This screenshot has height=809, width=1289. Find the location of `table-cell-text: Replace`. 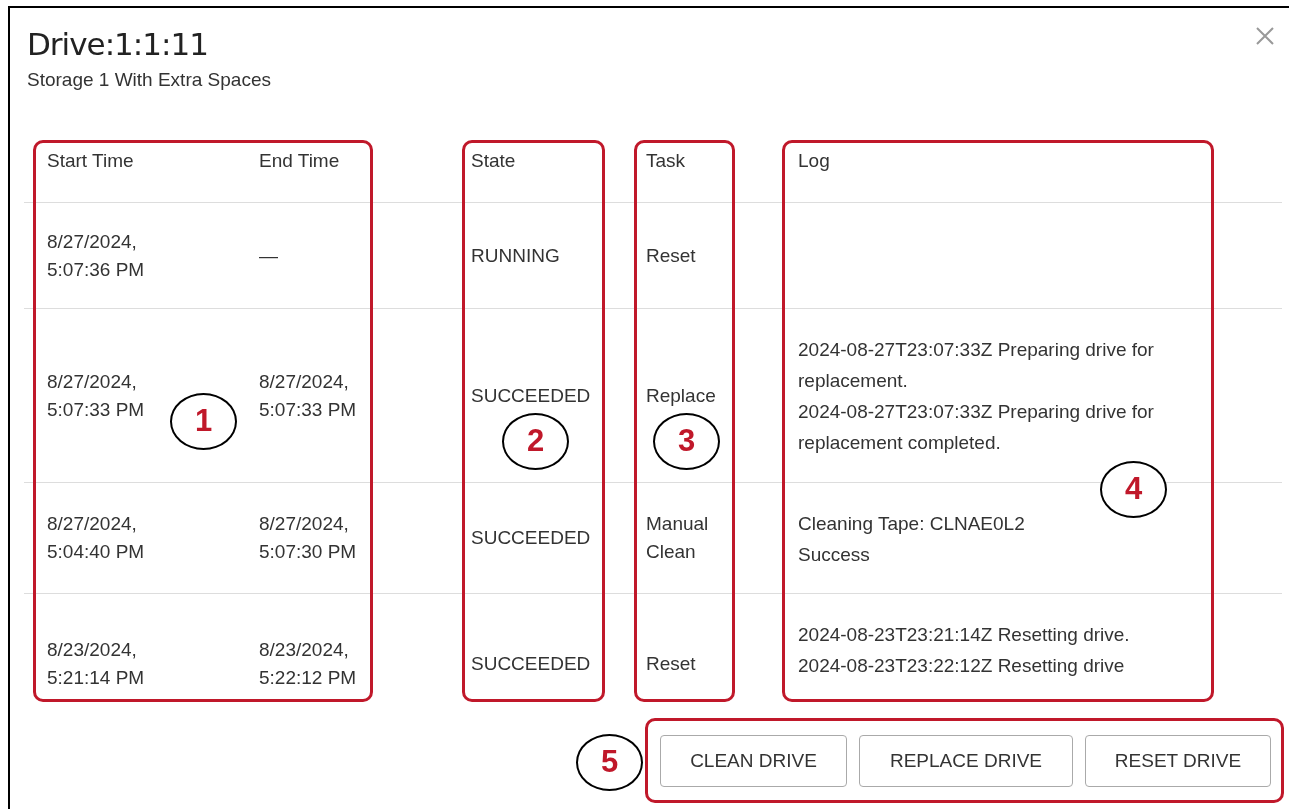

table-cell-text: Replace is located at coordinates (681, 395).